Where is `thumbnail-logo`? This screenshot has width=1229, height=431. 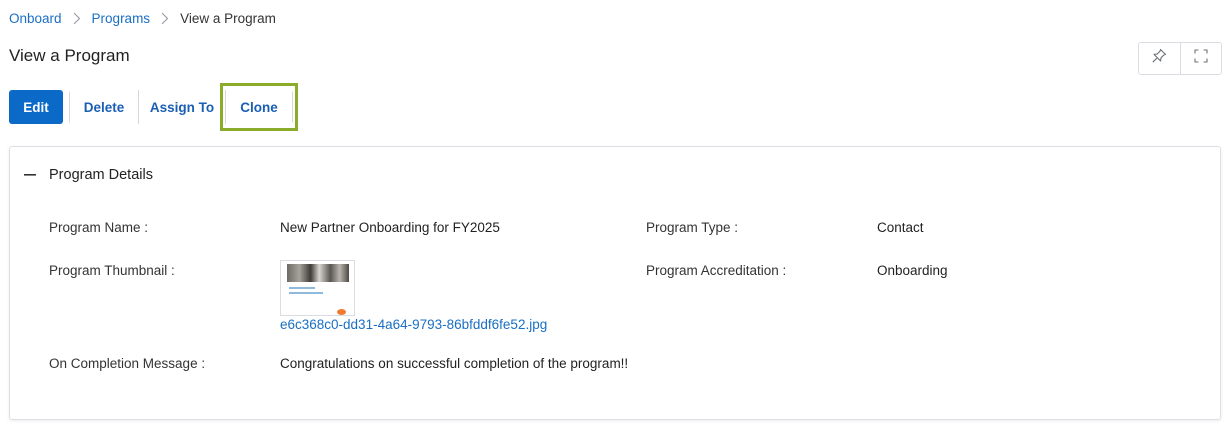
thumbnail-logo is located at coordinates (341, 312).